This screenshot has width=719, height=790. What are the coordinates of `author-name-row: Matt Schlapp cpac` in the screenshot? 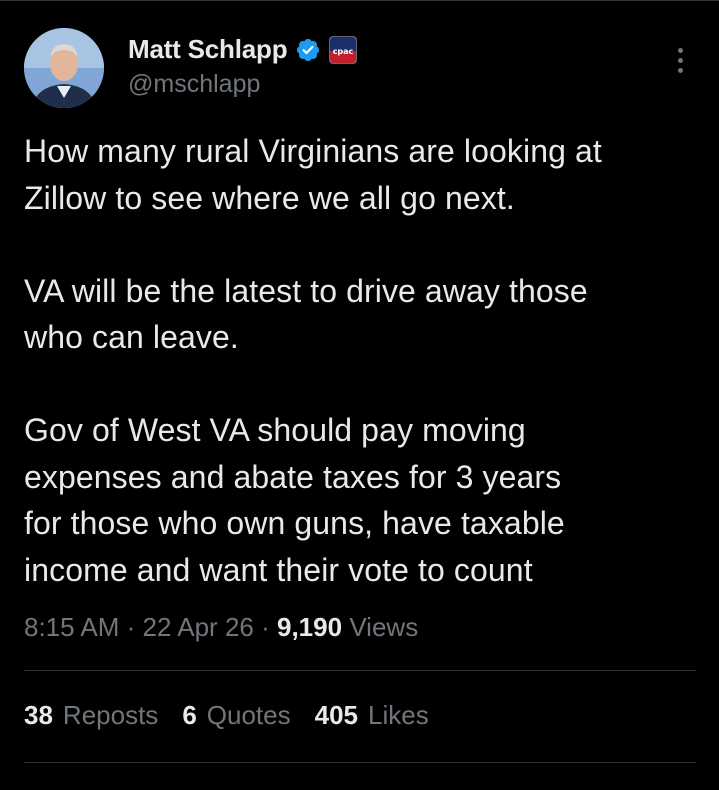 It's located at (243, 49).